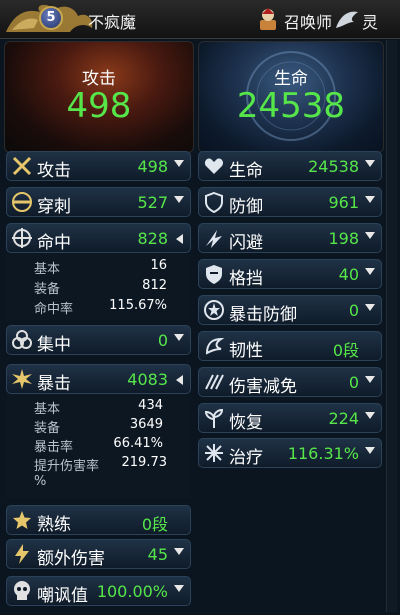  What do you see at coordinates (214, 382) in the screenshot?
I see `damage-reduction-icon` at bounding box center [214, 382].